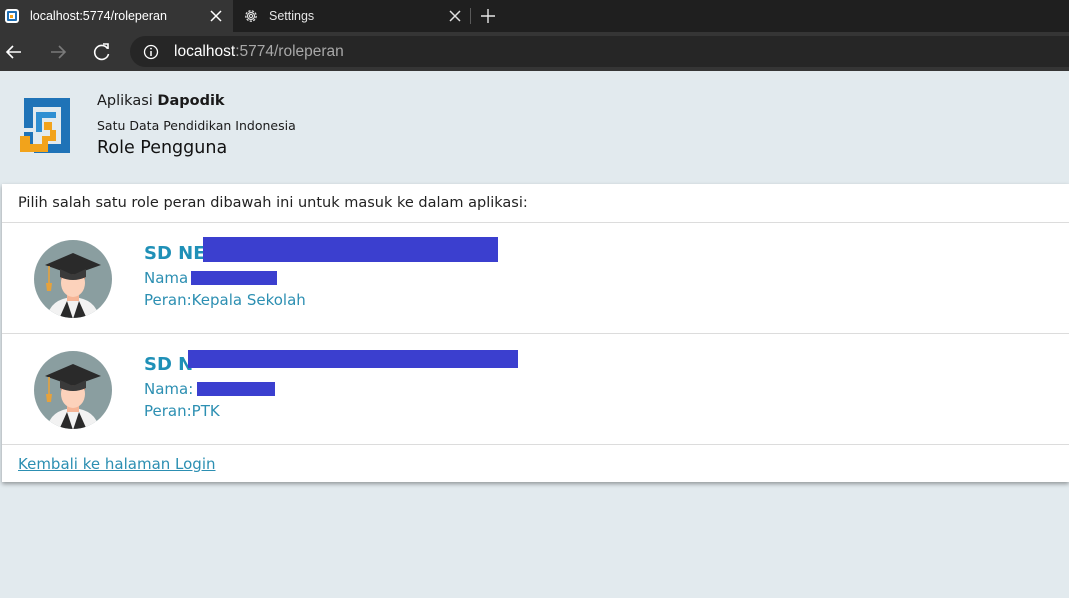  Describe the element at coordinates (151, 52) in the screenshot. I see `info-icon` at that location.